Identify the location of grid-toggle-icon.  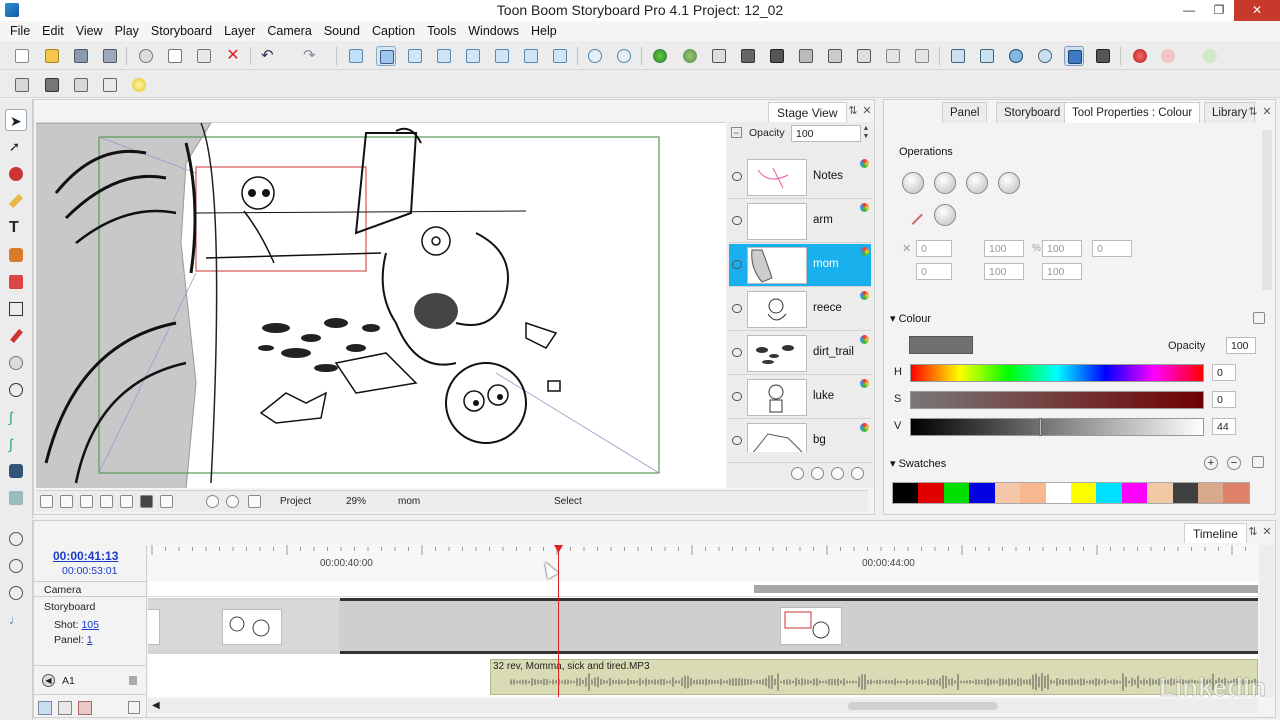
(66, 501).